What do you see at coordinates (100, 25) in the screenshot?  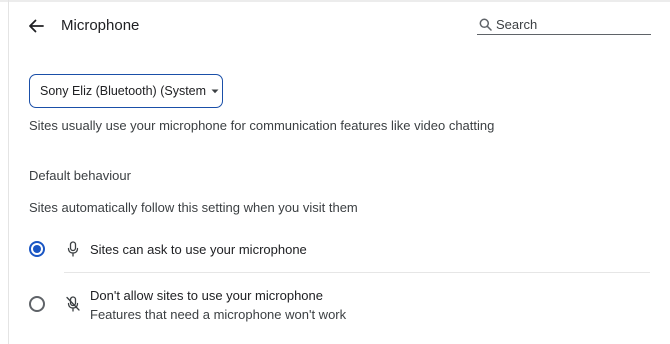 I see `page-title: Microphone` at bounding box center [100, 25].